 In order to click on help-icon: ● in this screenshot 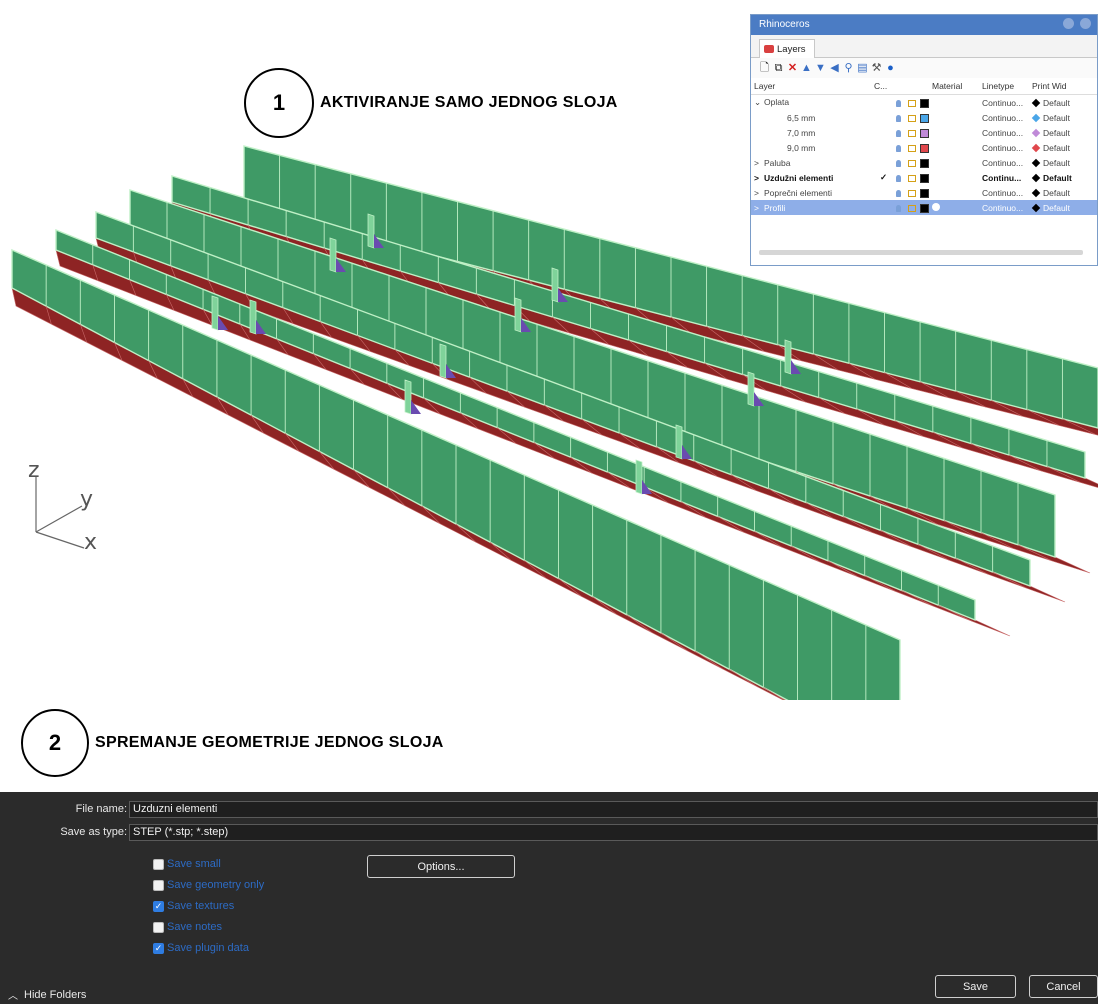, I will do `click(890, 68)`.